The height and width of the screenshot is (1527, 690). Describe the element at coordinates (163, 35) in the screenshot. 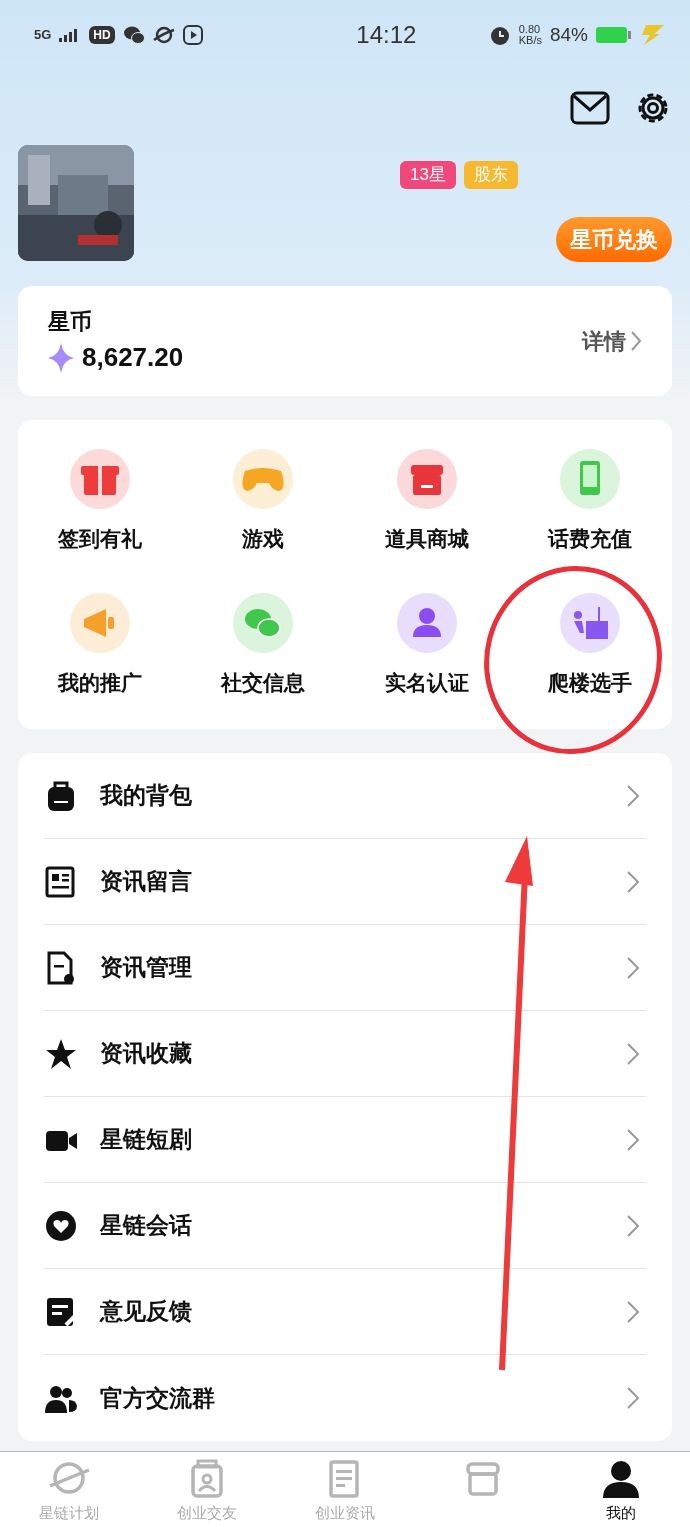

I see `planet-icon` at that location.